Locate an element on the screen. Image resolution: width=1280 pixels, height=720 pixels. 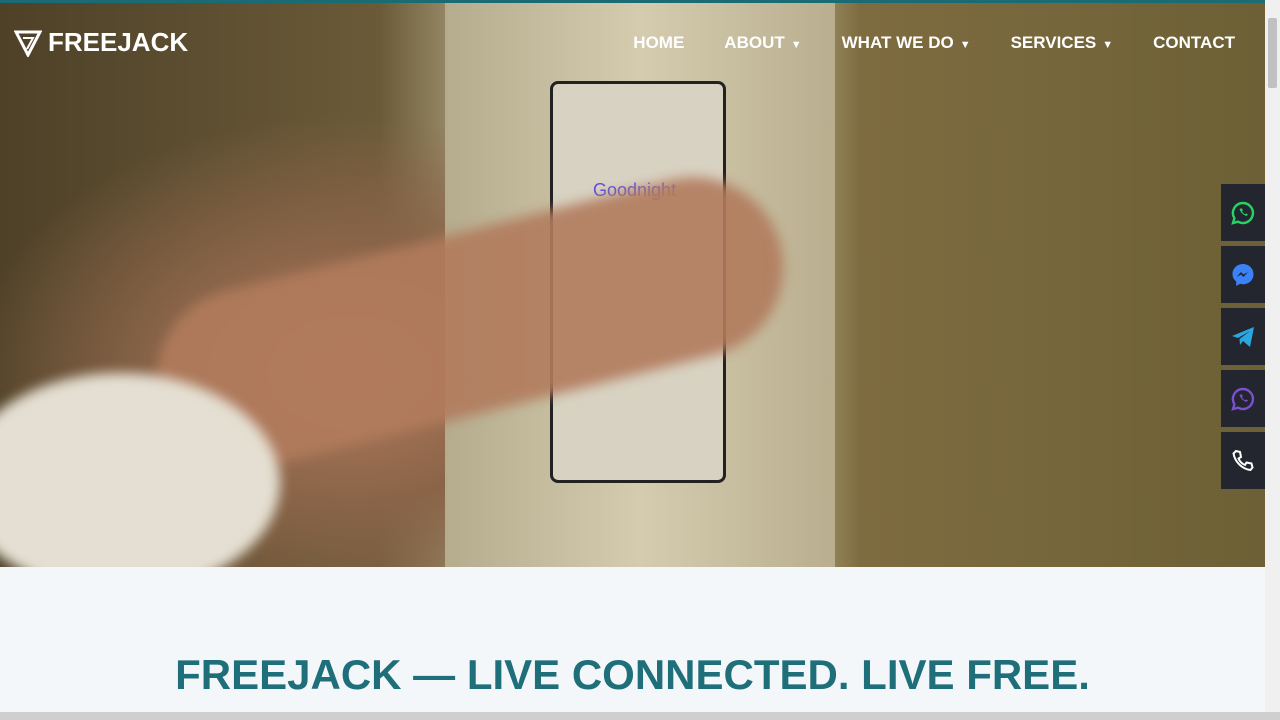
whatsapp-icon is located at coordinates (1243, 213).